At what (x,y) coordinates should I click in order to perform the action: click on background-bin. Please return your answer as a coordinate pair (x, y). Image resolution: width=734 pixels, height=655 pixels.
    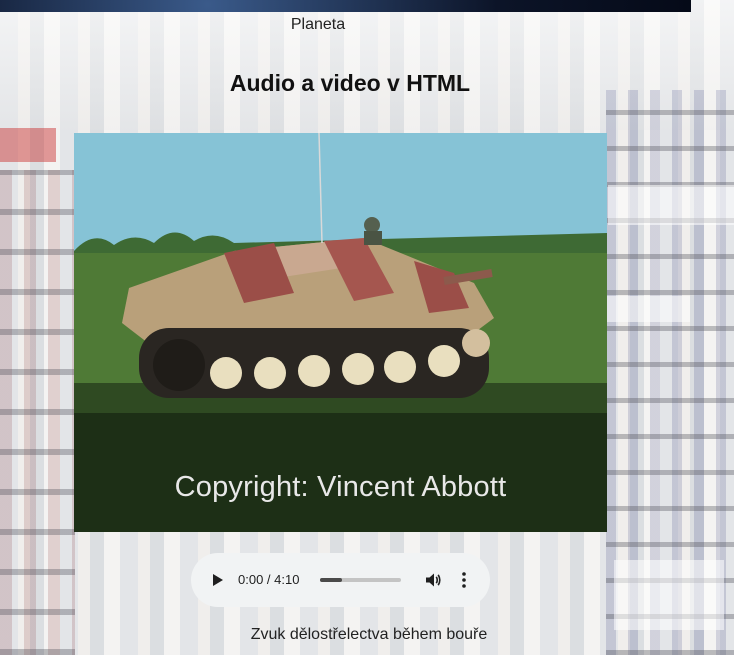
    Looking at the image, I should click on (669, 595).